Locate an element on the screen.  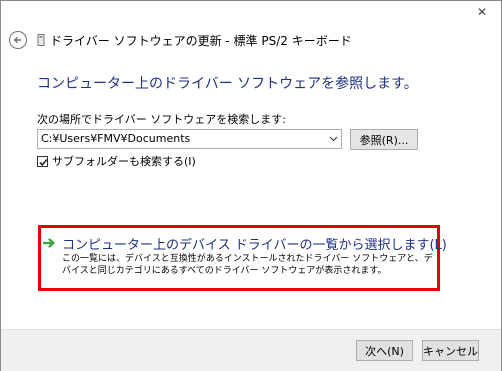
include-subfolders-checkbox is located at coordinates (42, 161).